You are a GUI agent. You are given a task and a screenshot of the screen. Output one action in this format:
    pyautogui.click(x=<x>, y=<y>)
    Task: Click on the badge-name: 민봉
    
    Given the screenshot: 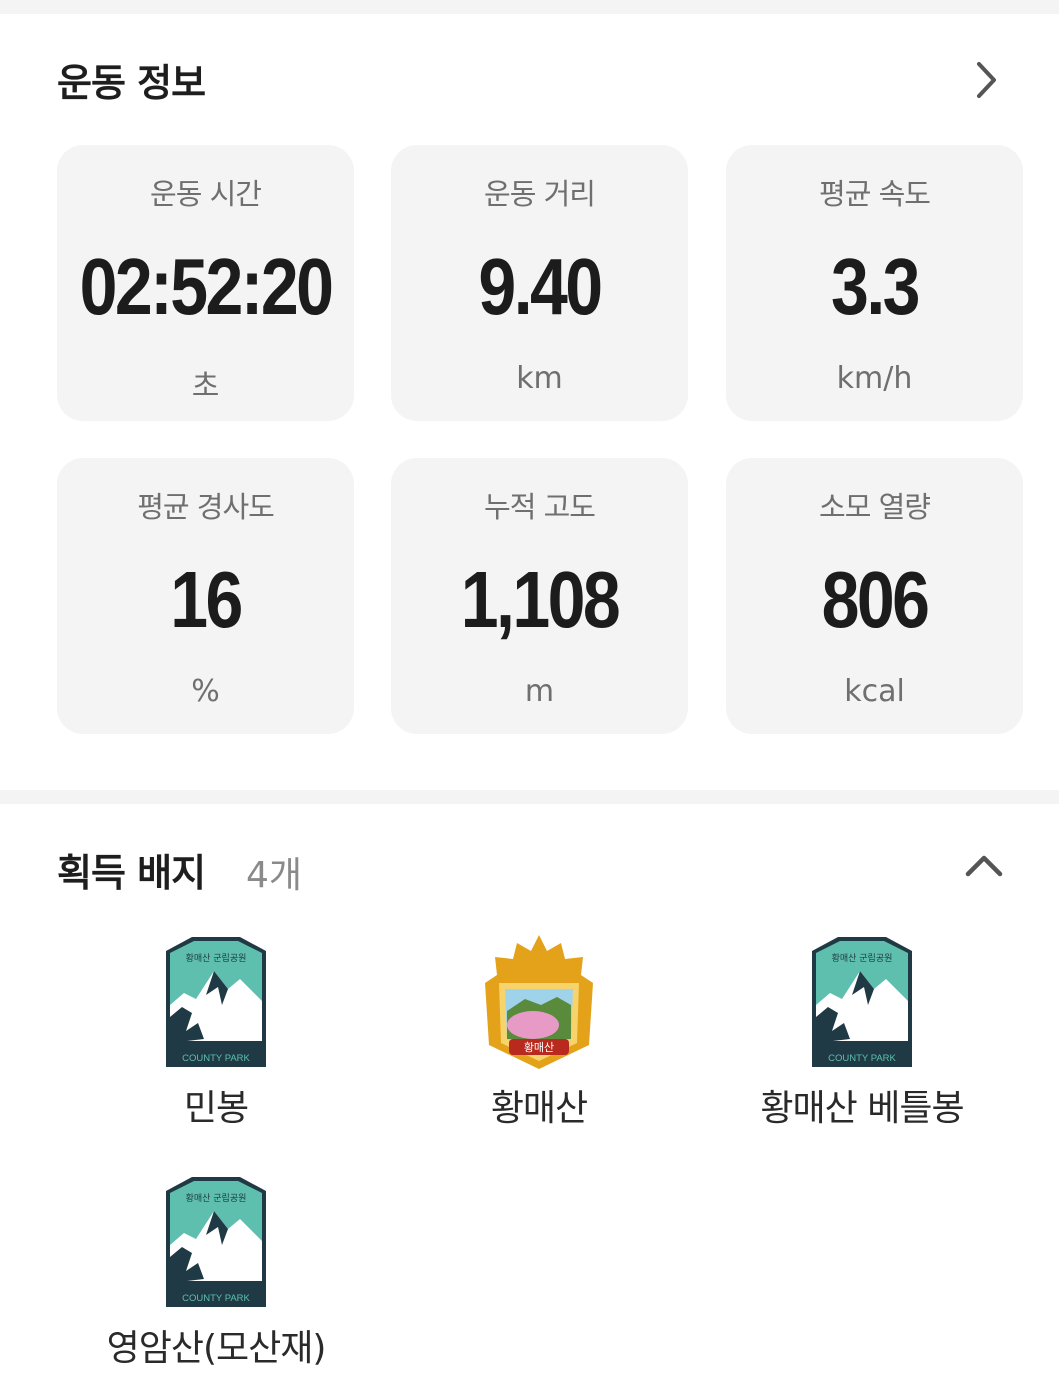 What is the action you would take?
    pyautogui.click(x=216, y=1108)
    